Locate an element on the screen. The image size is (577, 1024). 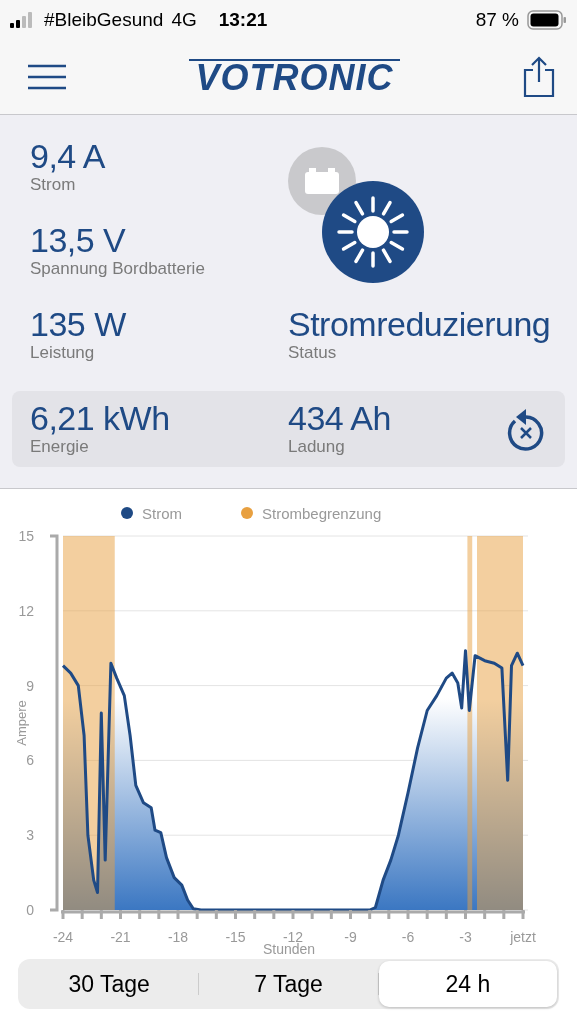
x-tick-label: -3 is located at coordinates (465, 937).